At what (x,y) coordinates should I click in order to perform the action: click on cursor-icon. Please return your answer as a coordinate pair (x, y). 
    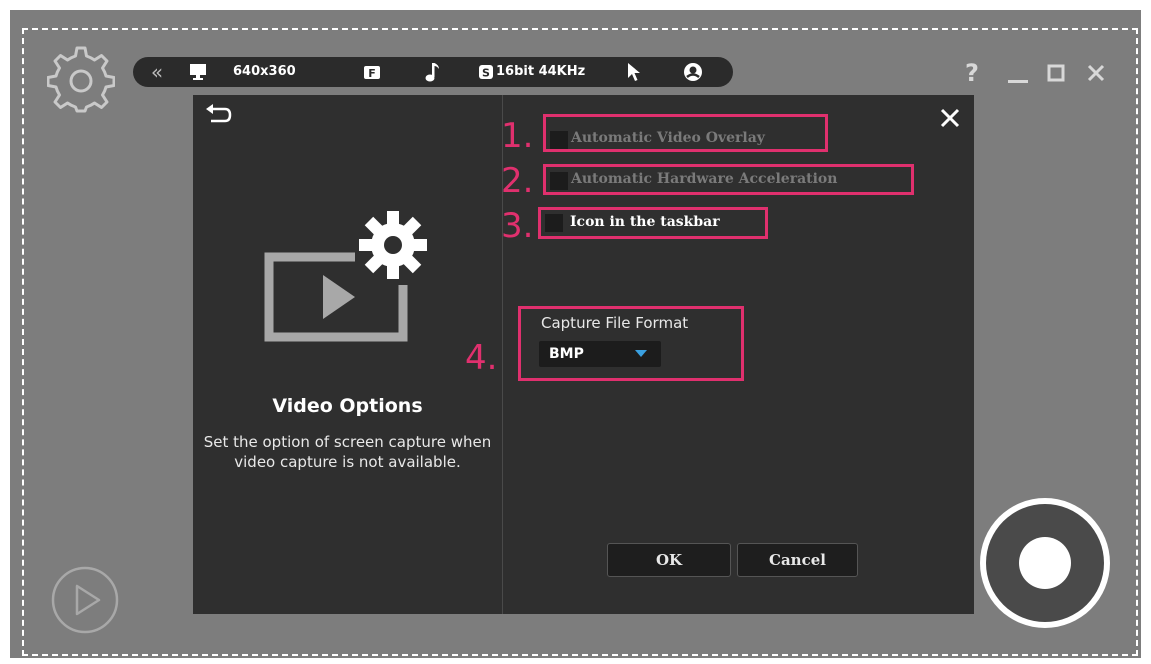
    Looking at the image, I should click on (634, 72).